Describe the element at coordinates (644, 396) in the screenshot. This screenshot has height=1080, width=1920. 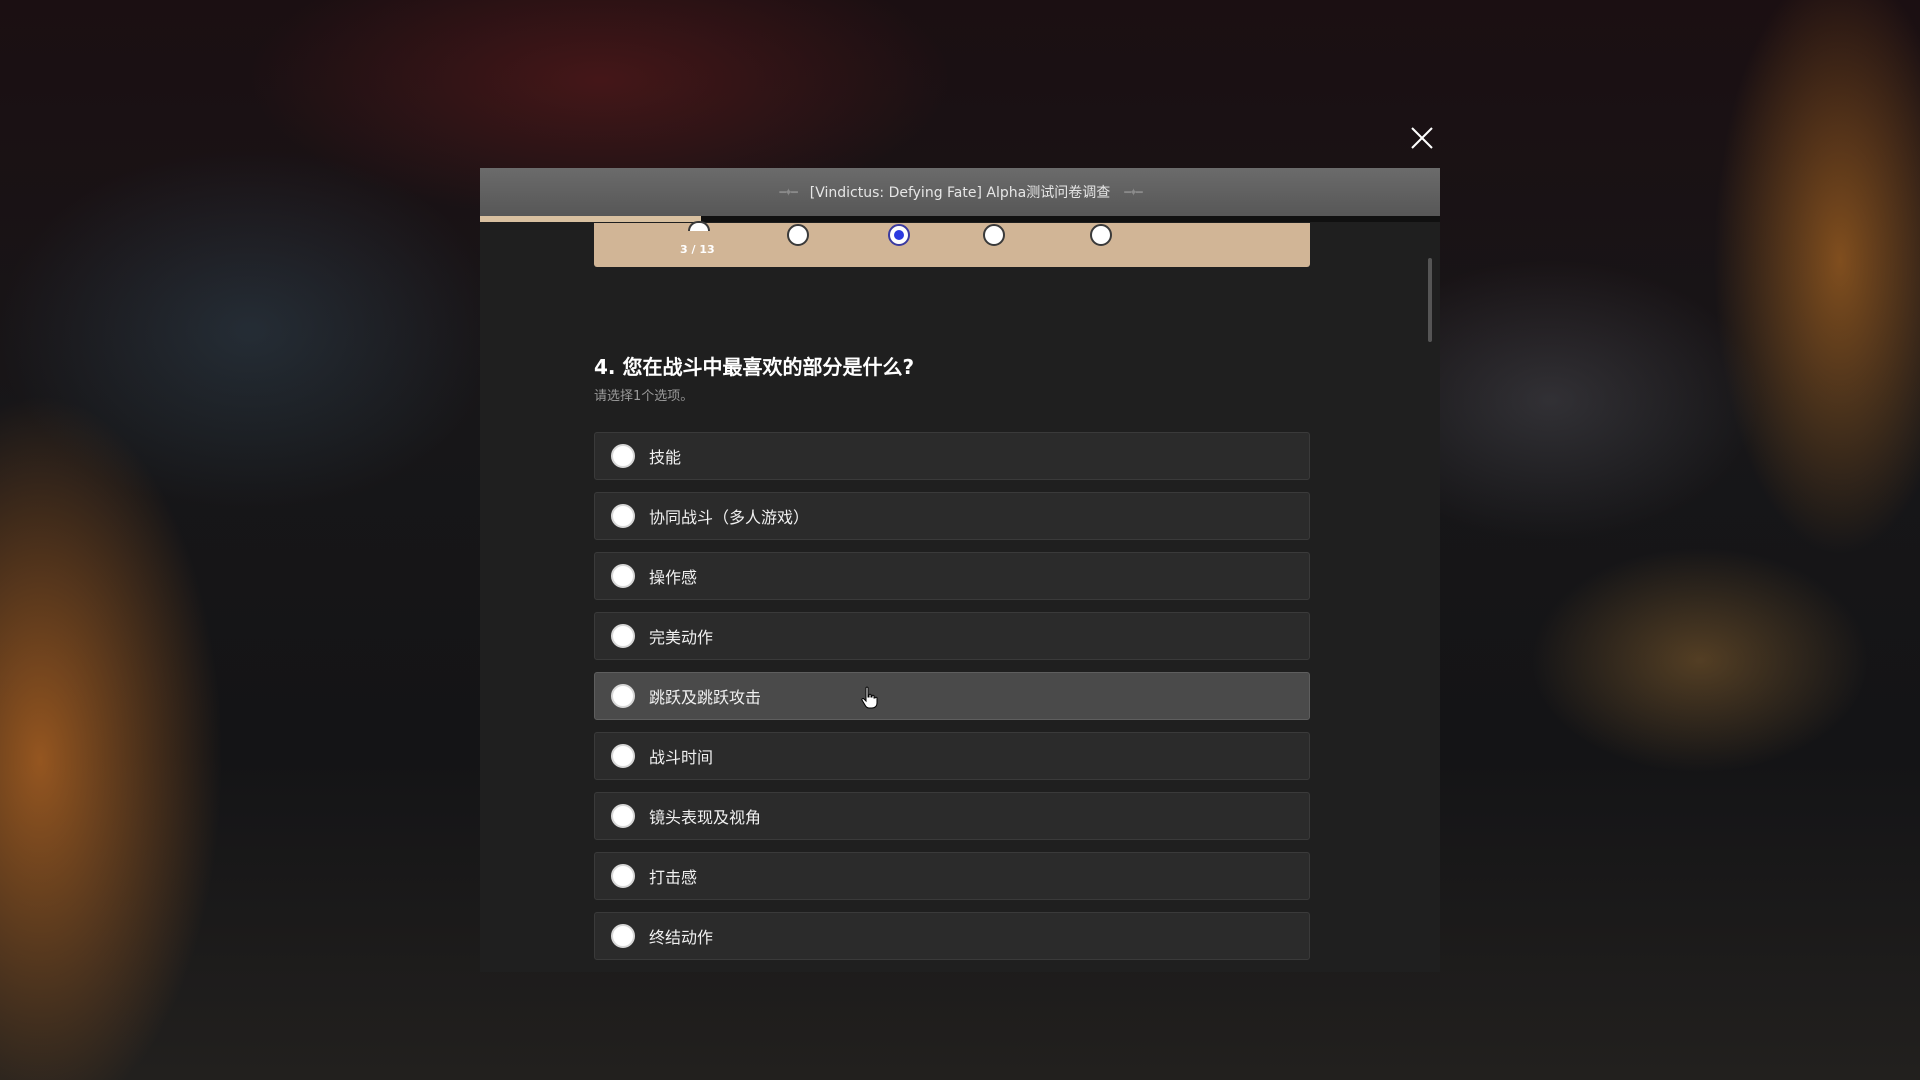
I see `question-hint: 请选择1个选项。` at that location.